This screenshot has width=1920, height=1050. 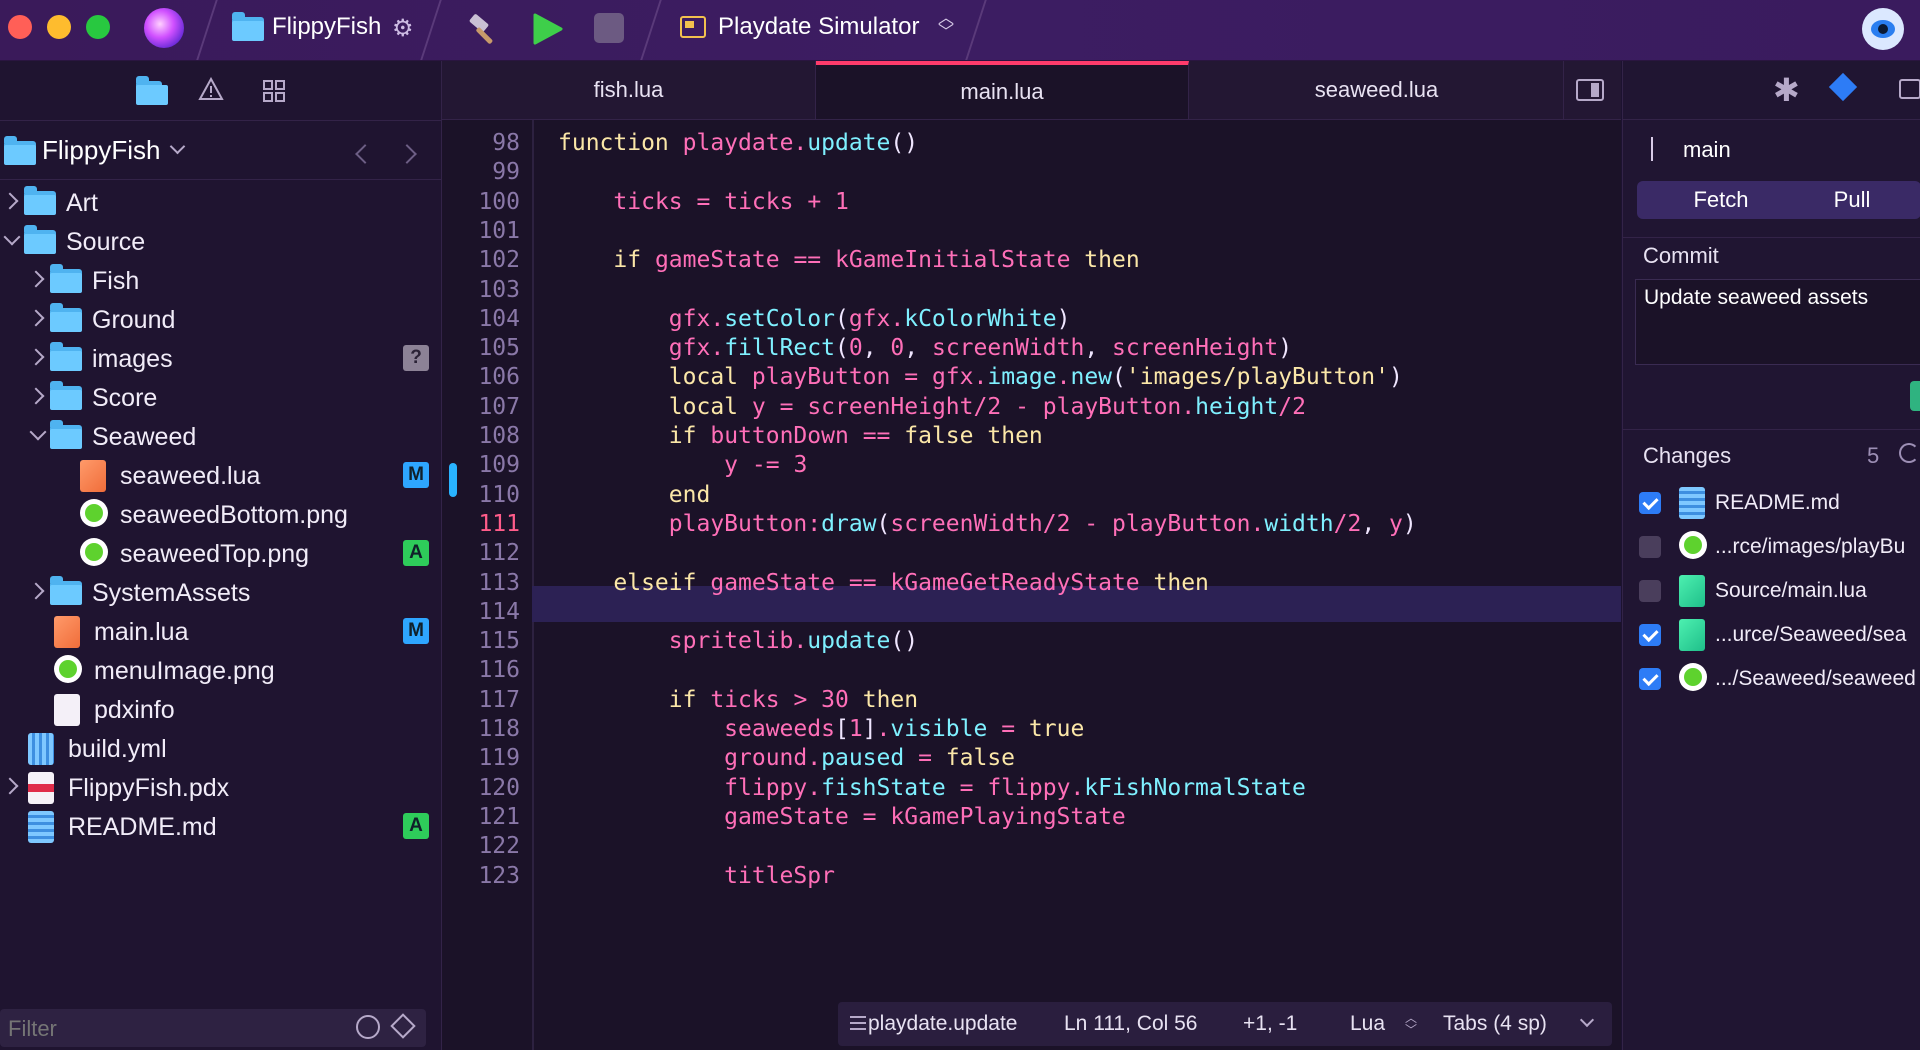 I want to click on changes-heading: Changes, so click(x=1687, y=455).